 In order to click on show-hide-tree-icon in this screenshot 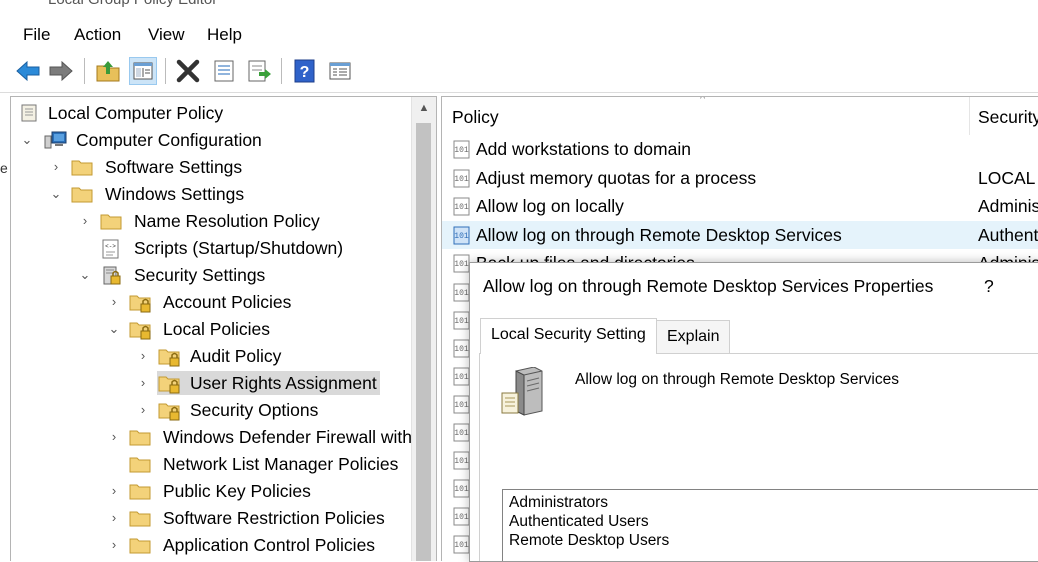, I will do `click(143, 71)`.